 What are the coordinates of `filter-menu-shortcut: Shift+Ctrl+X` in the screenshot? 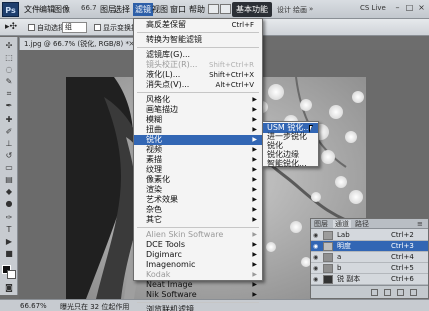 It's located at (231, 75).